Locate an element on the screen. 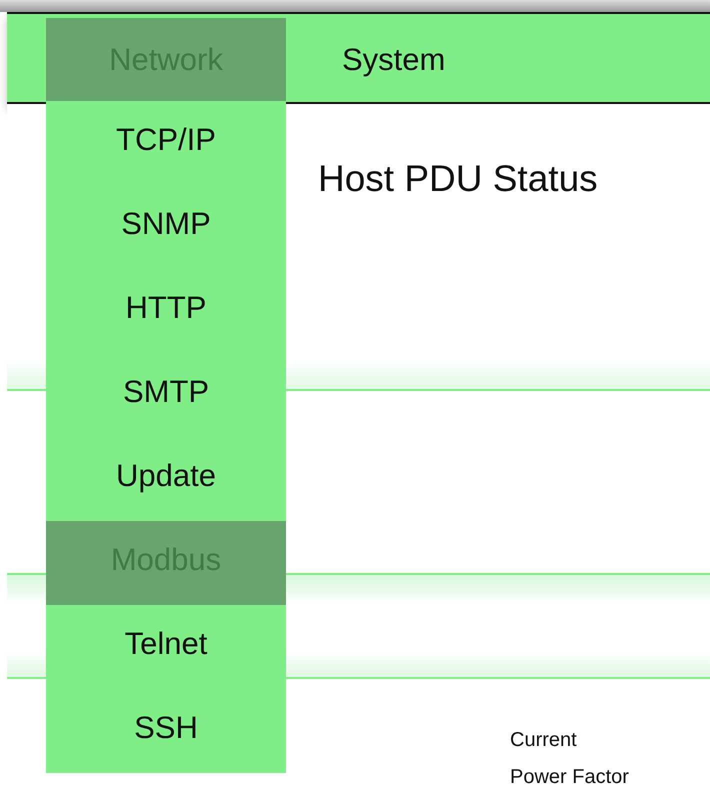 Image resolution: width=710 pixels, height=796 pixels. menu-item: Telnet is located at coordinates (166, 647).